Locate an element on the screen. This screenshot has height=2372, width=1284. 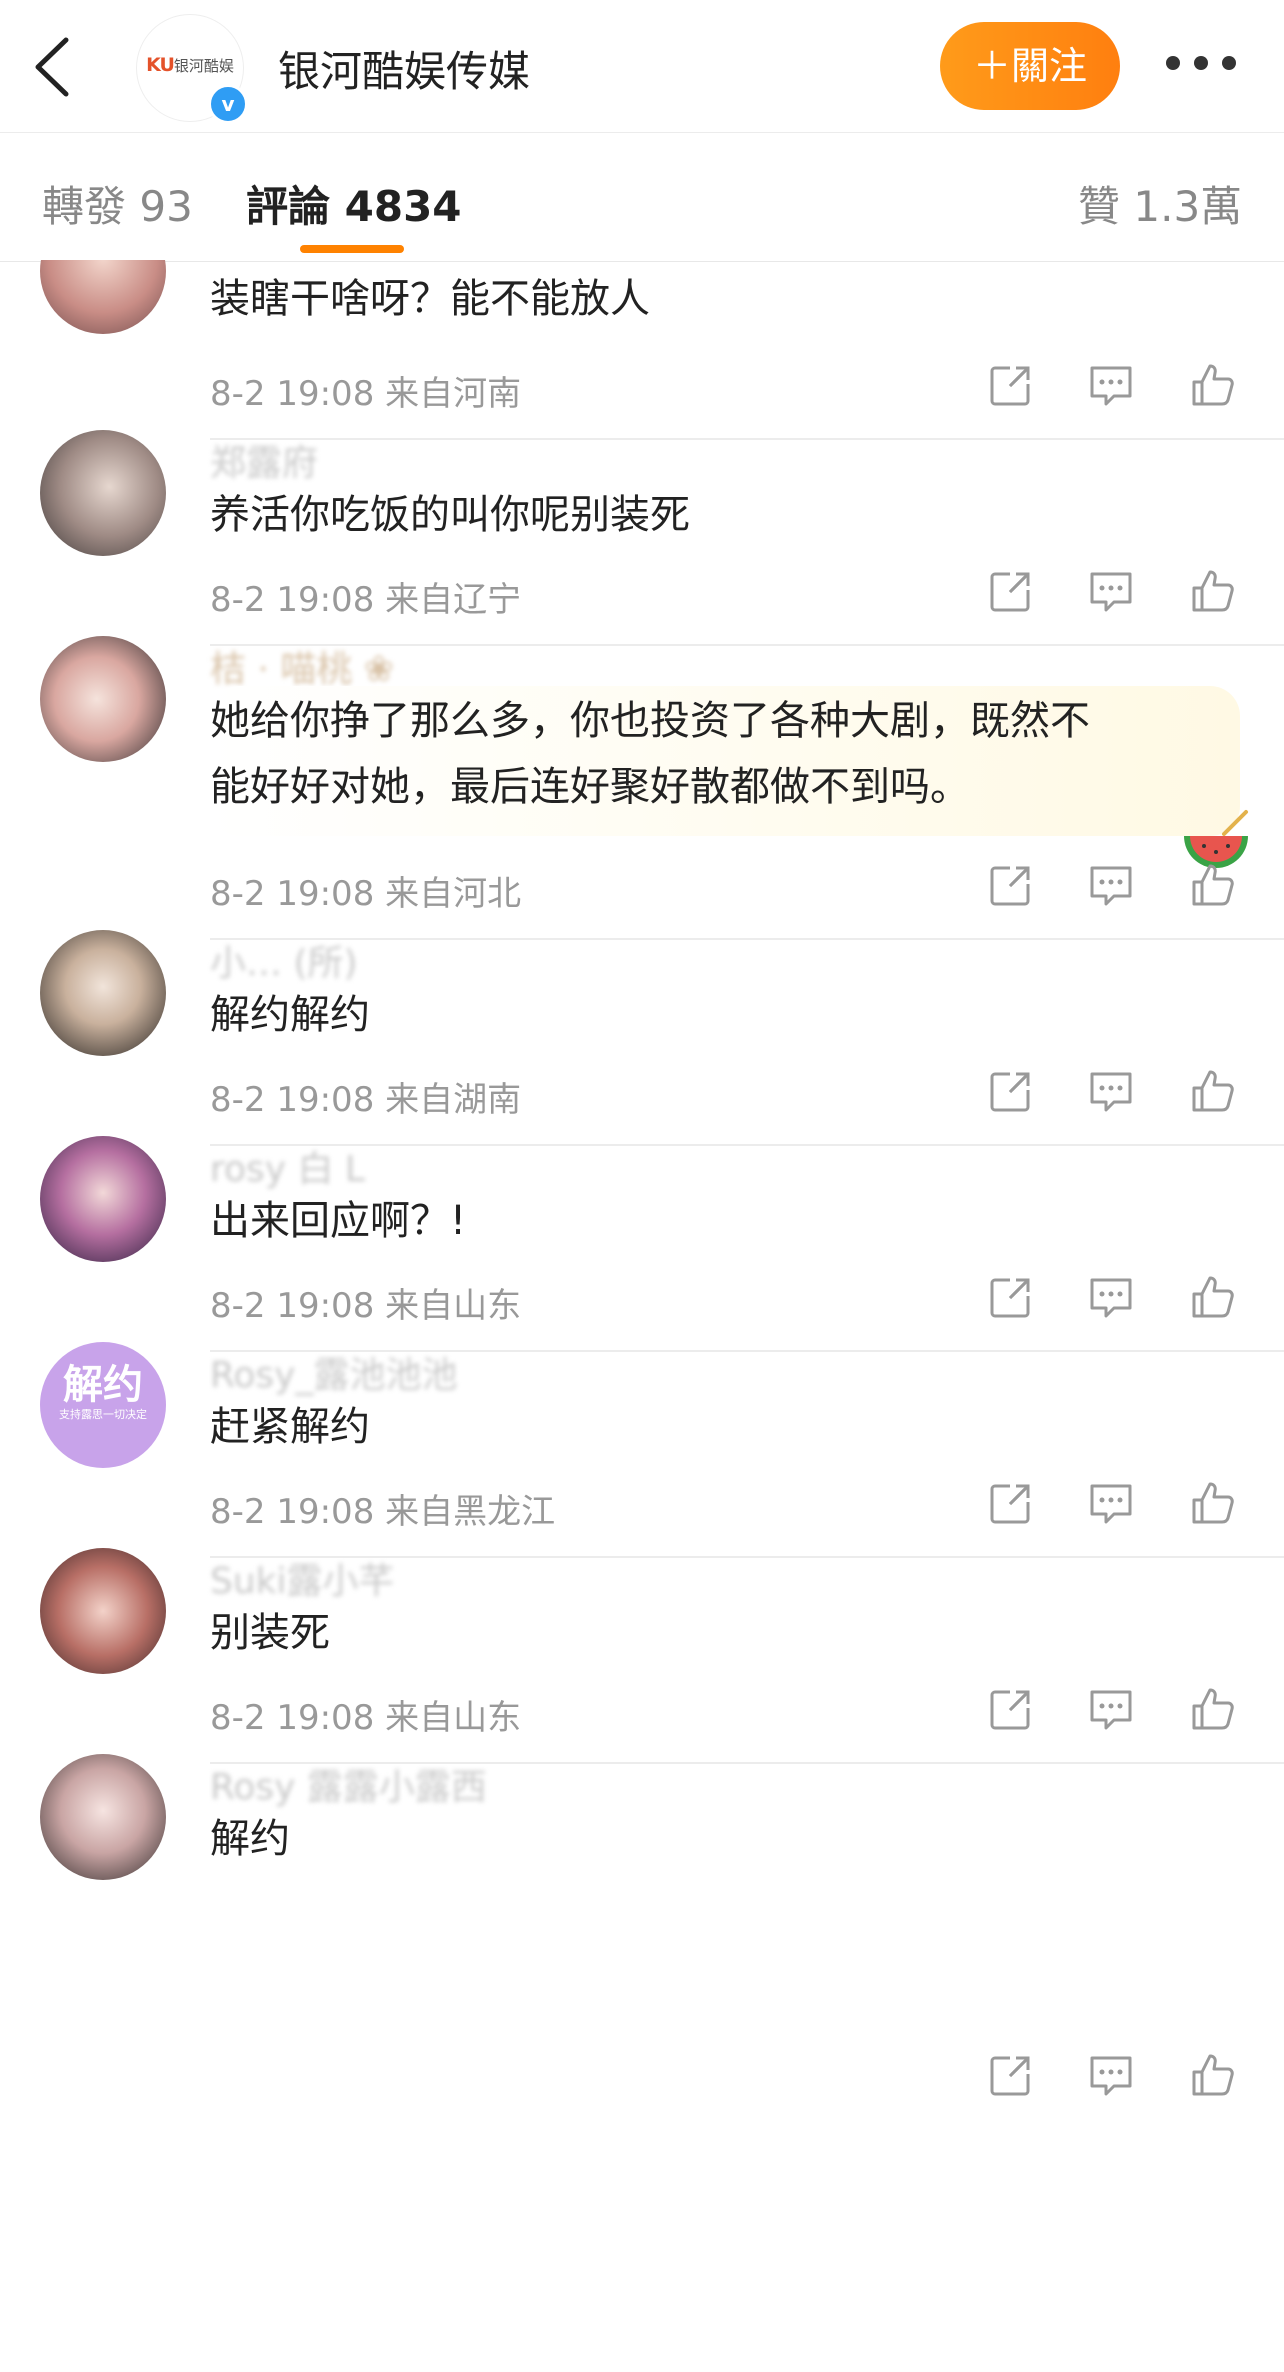
comment-meta: 8-2 19:08 来自辽宁 is located at coordinates (365, 596).